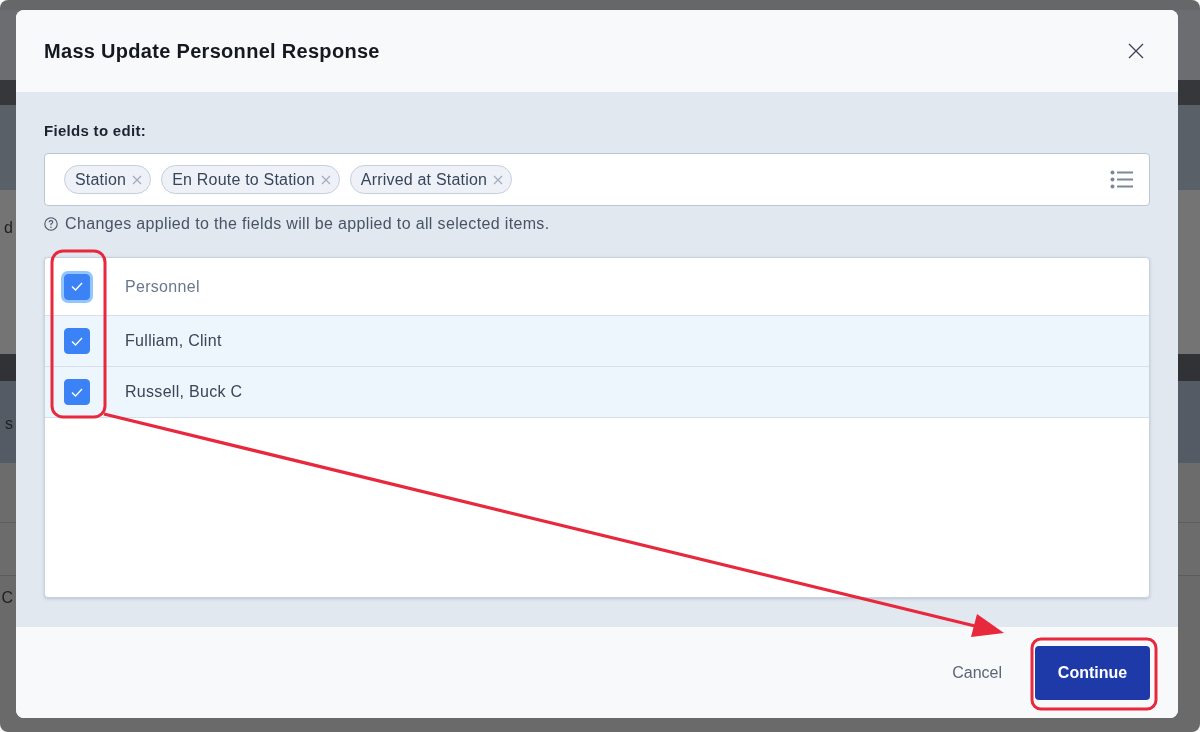 This screenshot has width=1200, height=732. I want to click on field-label: Fields to edit:, so click(95, 131).